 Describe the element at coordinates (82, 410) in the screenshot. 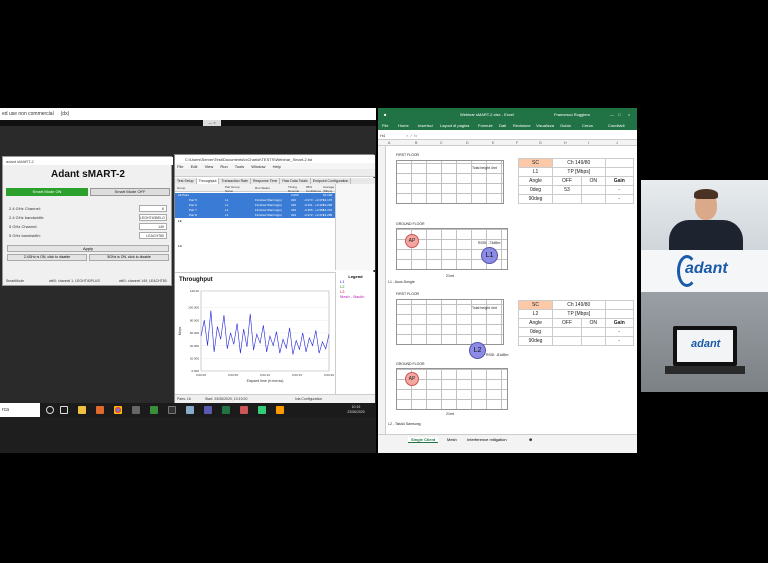

I see `file-explorer-icon` at that location.